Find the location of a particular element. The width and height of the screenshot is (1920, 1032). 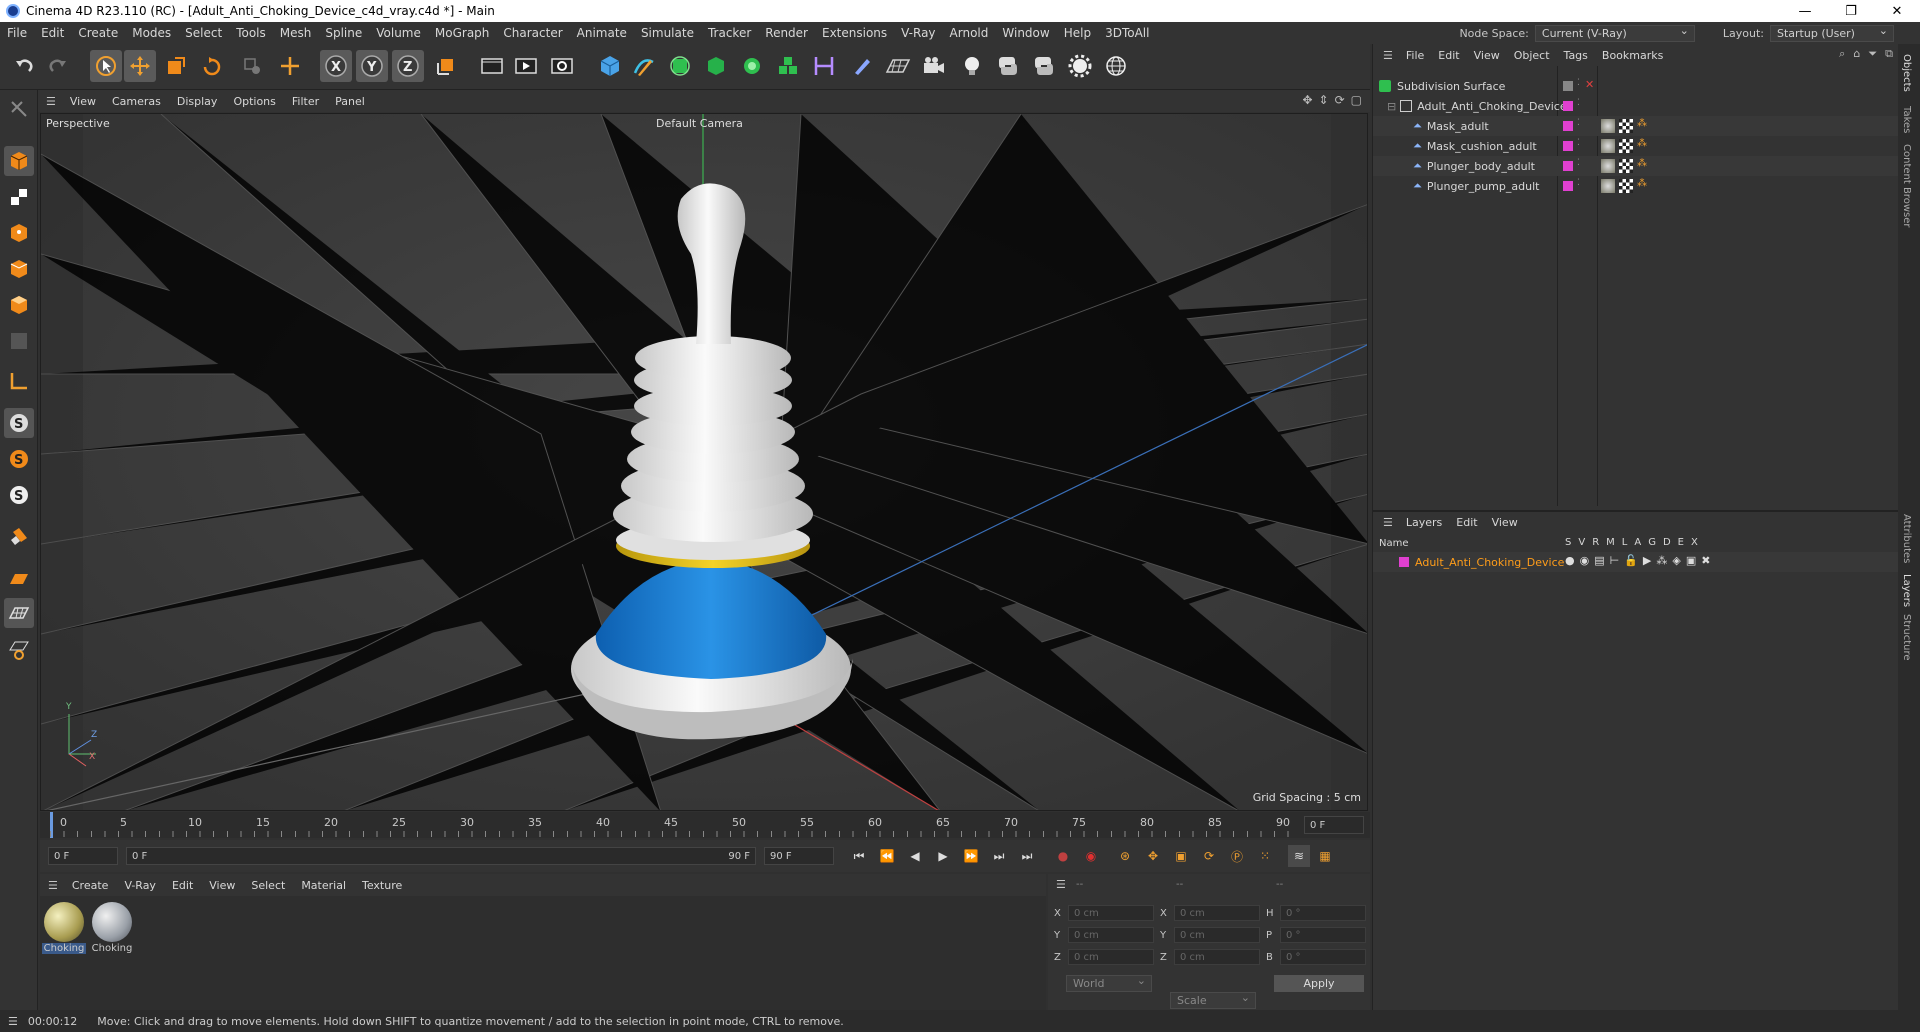

object-row-subdivision-surface: Subdivision Surface ⁚ ✕ is located at coordinates (1636, 86).